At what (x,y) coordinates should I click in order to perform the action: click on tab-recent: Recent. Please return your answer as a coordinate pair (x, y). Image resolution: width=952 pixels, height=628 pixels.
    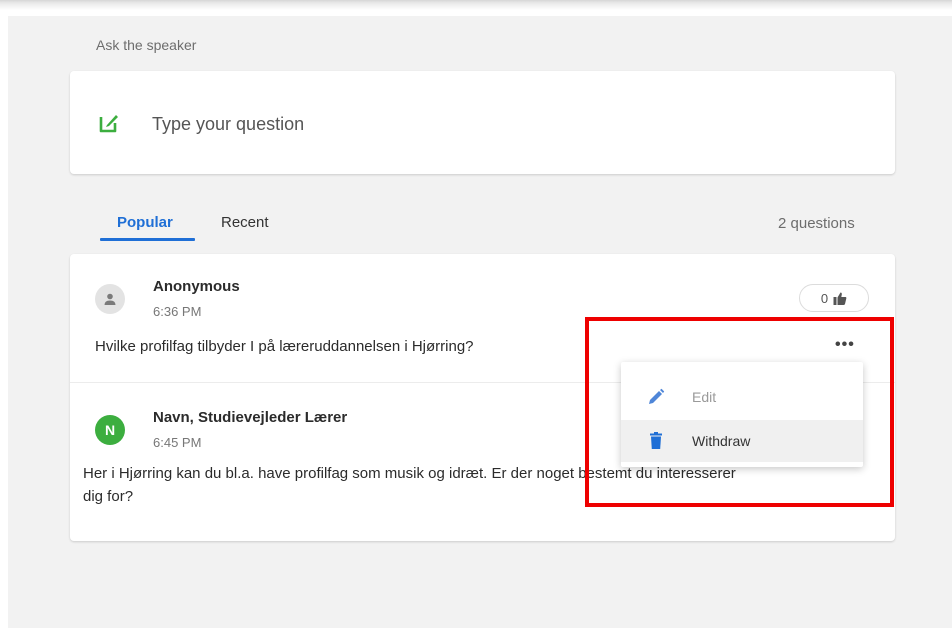
    Looking at the image, I should click on (245, 222).